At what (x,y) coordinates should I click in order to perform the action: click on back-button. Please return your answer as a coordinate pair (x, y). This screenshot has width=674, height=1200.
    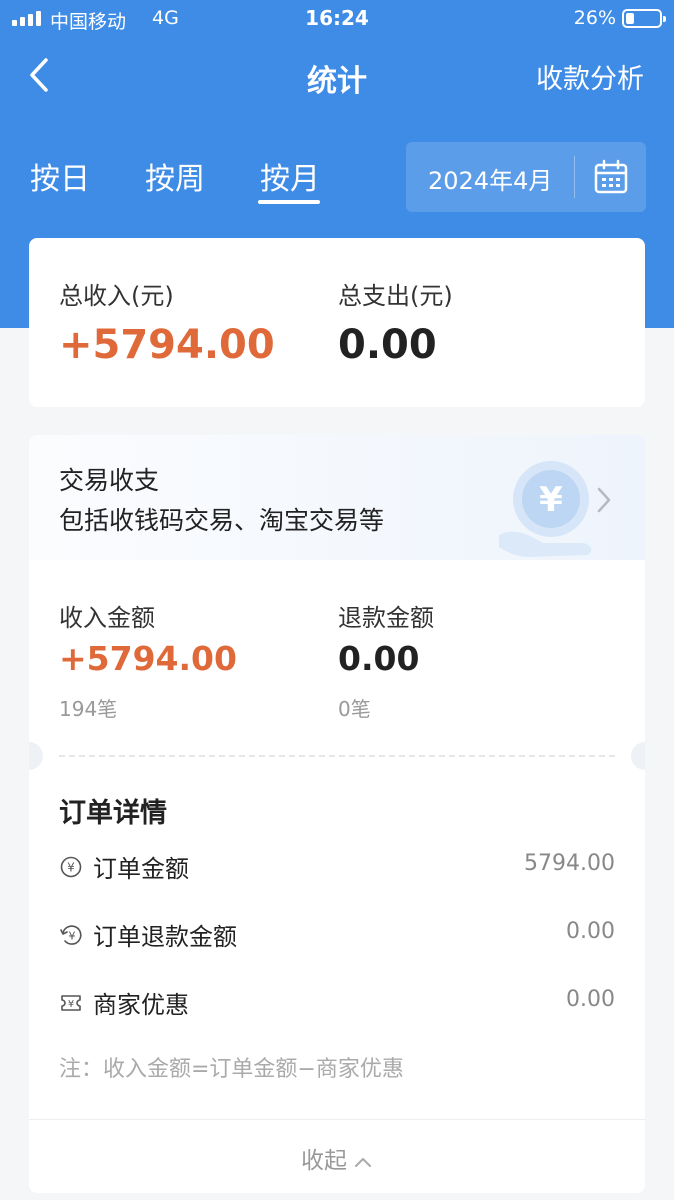
    Looking at the image, I should click on (44, 75).